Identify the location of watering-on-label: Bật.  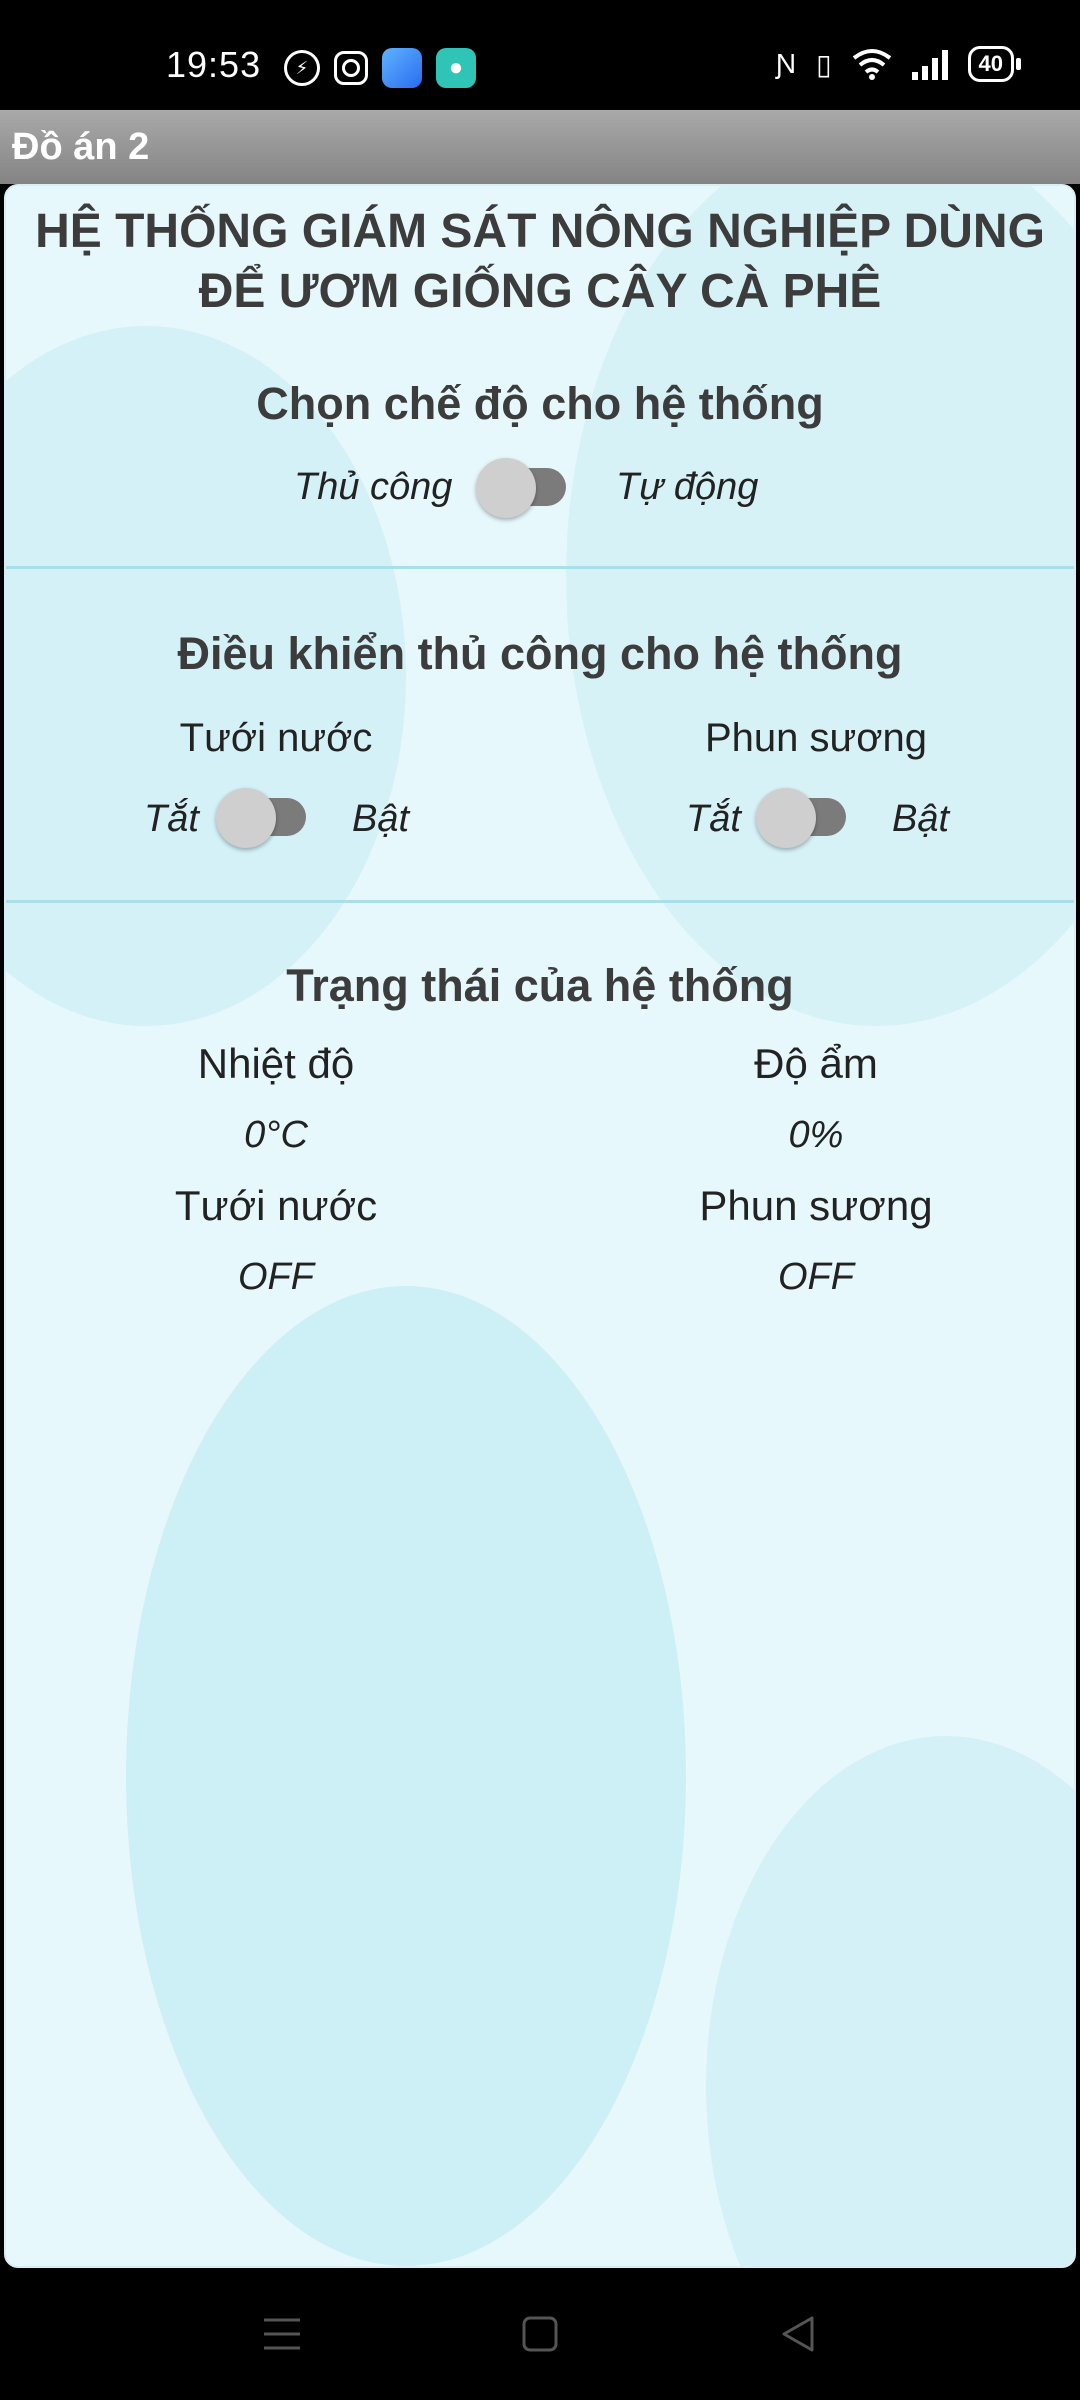
(381, 819).